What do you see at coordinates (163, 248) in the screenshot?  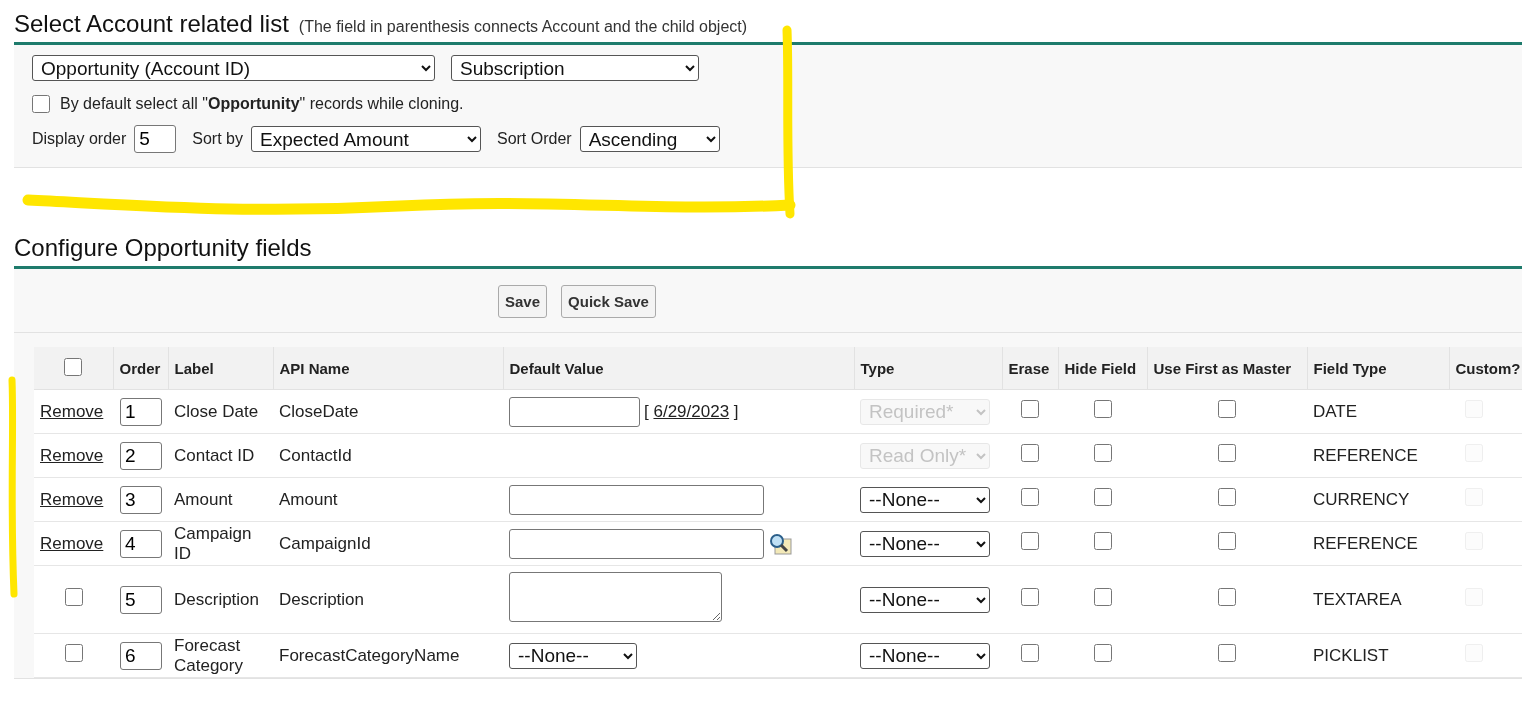 I see `section-title: Configure Opportunity fields` at bounding box center [163, 248].